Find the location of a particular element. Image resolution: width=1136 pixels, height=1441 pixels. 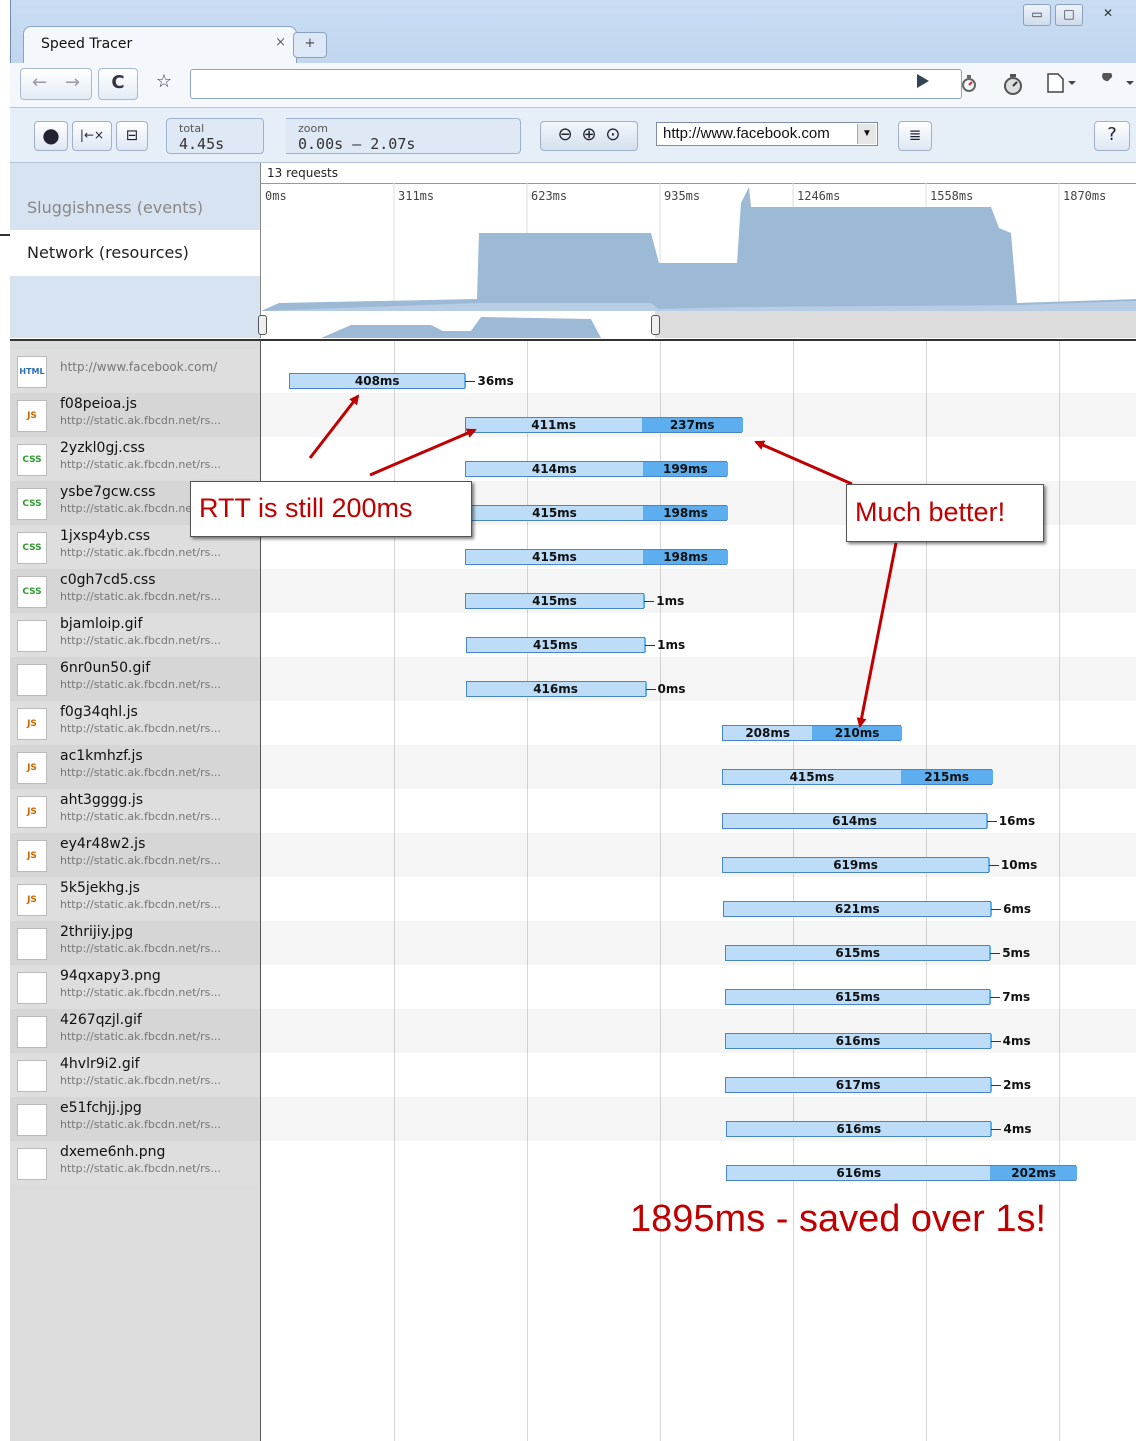

arrow-to-html-bar is located at coordinates (334, 426).